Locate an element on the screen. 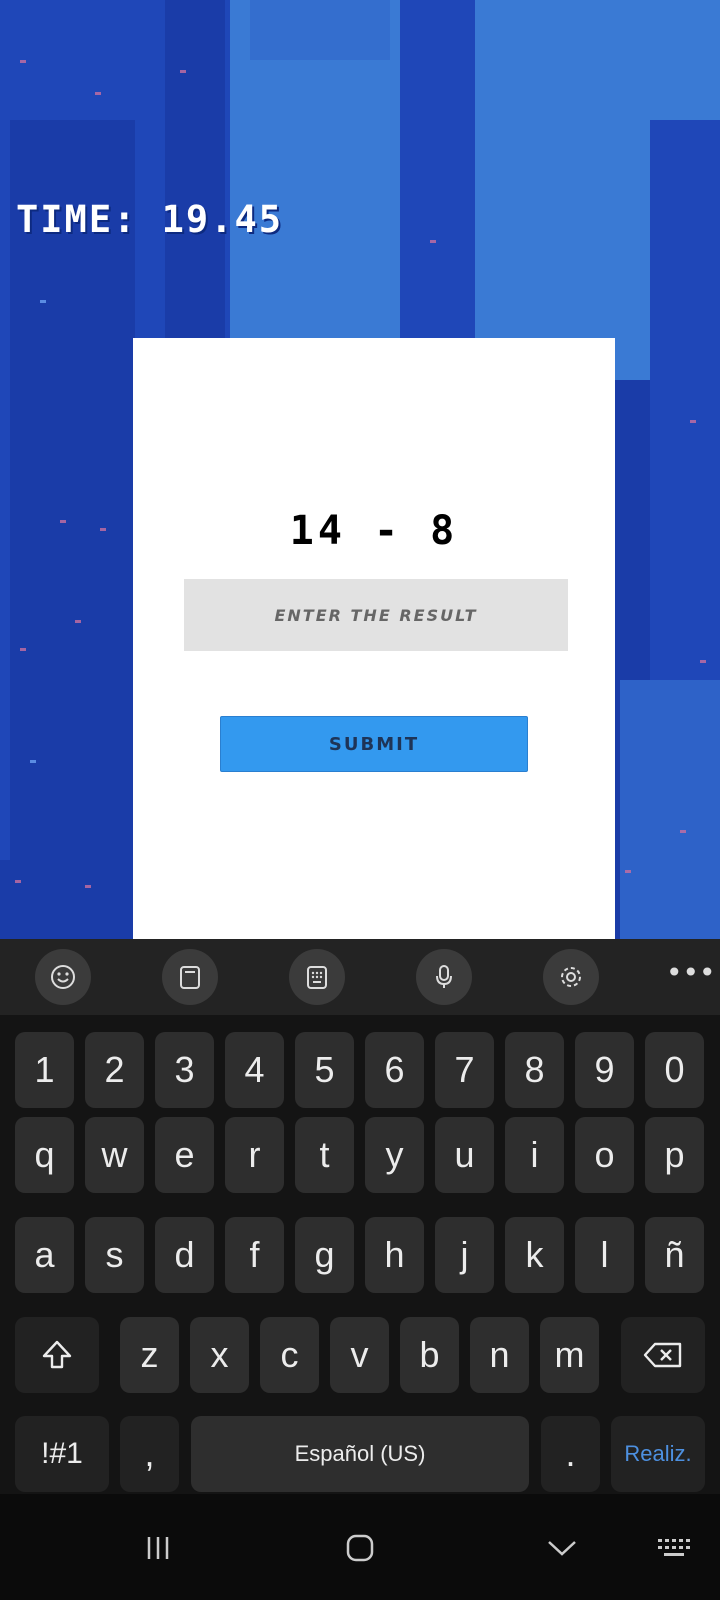 The width and height of the screenshot is (720, 1600). key-u: u is located at coordinates (464, 1155).